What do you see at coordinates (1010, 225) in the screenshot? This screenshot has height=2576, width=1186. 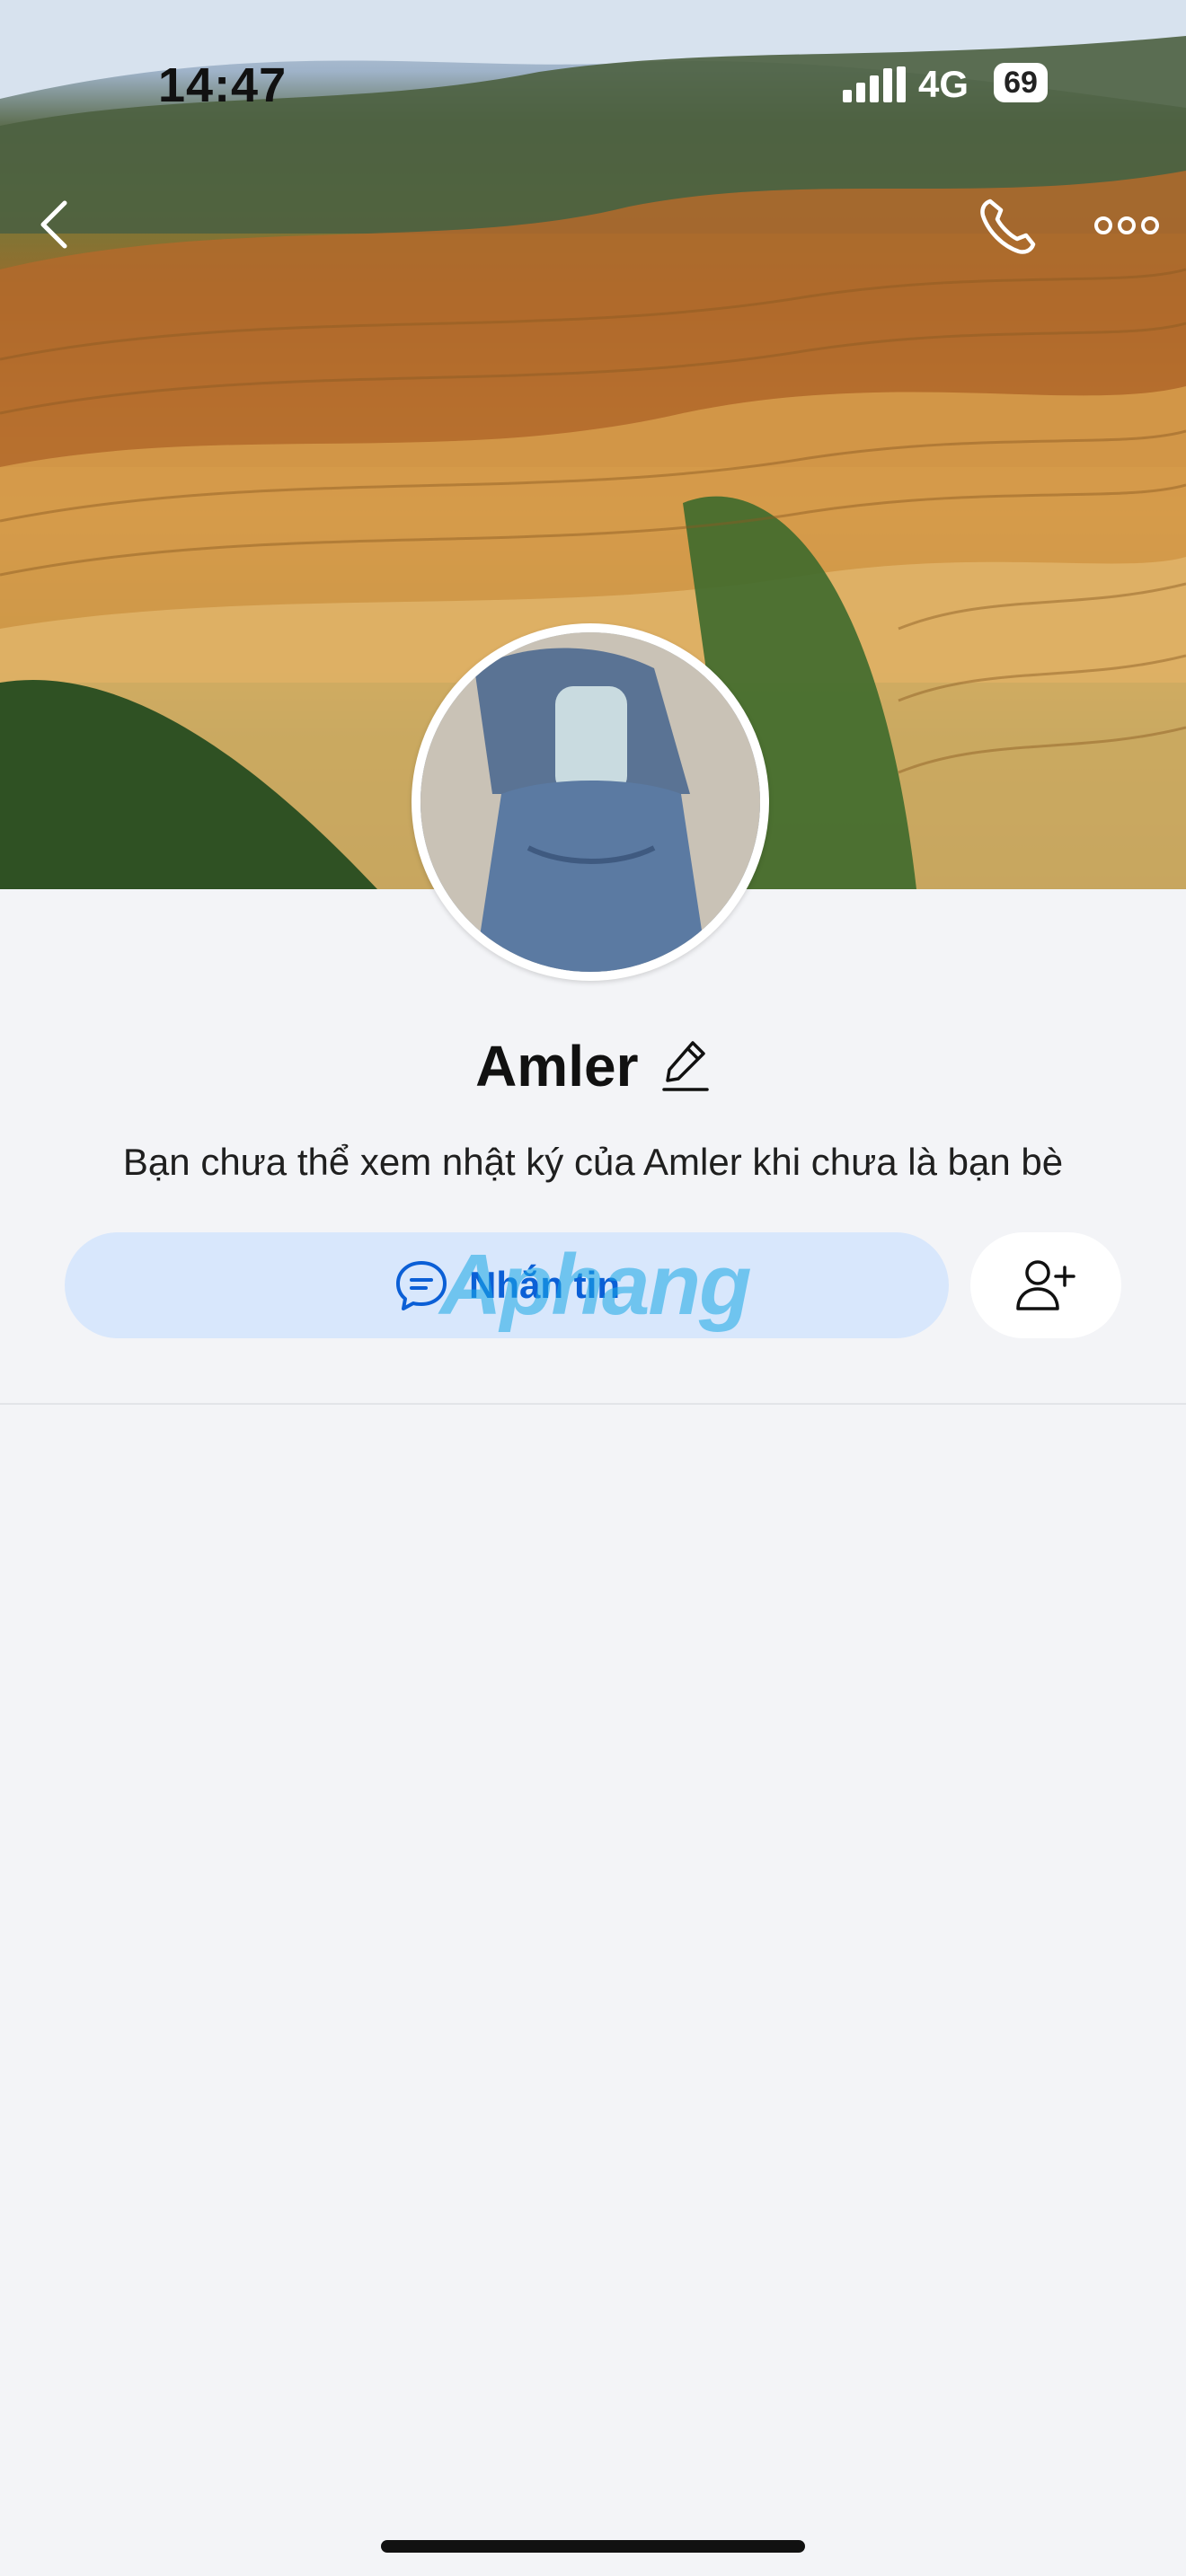 I see `phone-icon` at bounding box center [1010, 225].